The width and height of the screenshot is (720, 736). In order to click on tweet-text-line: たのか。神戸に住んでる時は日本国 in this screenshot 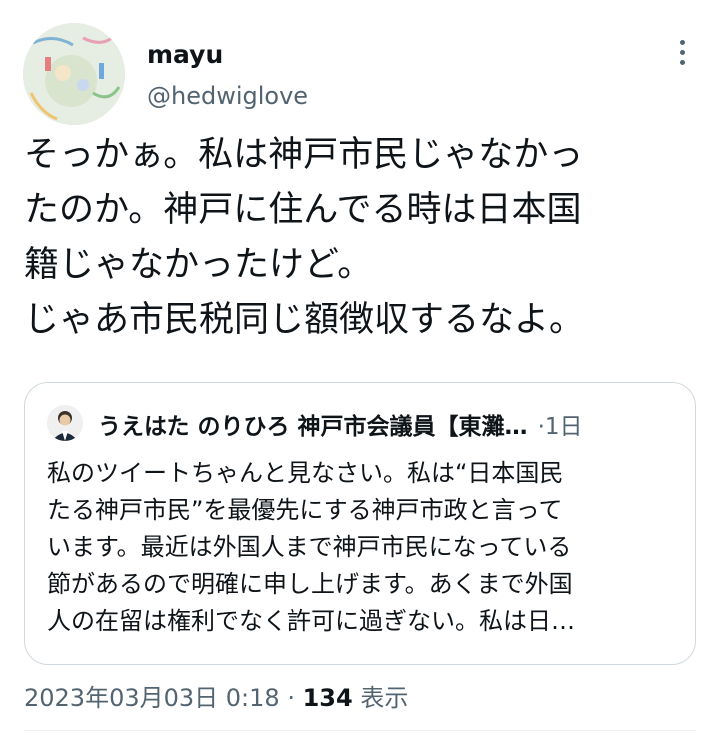, I will do `click(303, 210)`.